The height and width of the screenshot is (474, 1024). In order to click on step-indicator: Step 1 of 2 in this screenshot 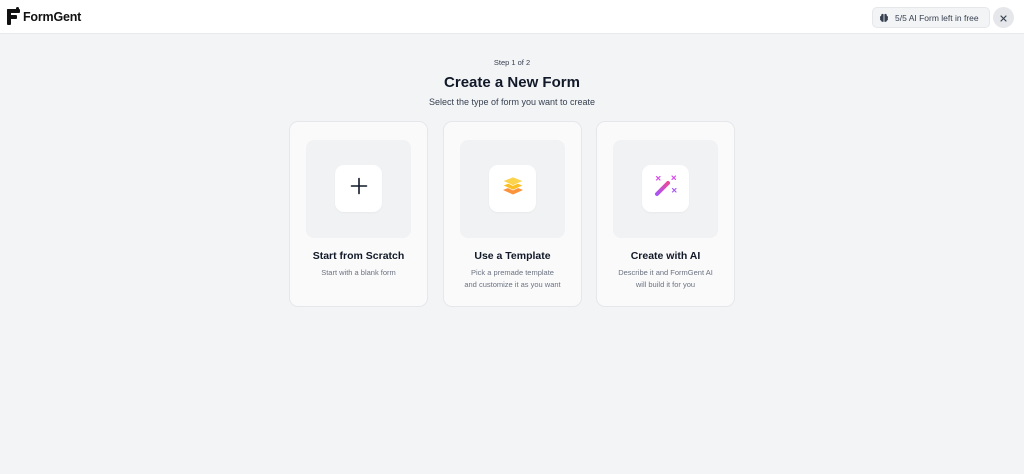, I will do `click(512, 62)`.